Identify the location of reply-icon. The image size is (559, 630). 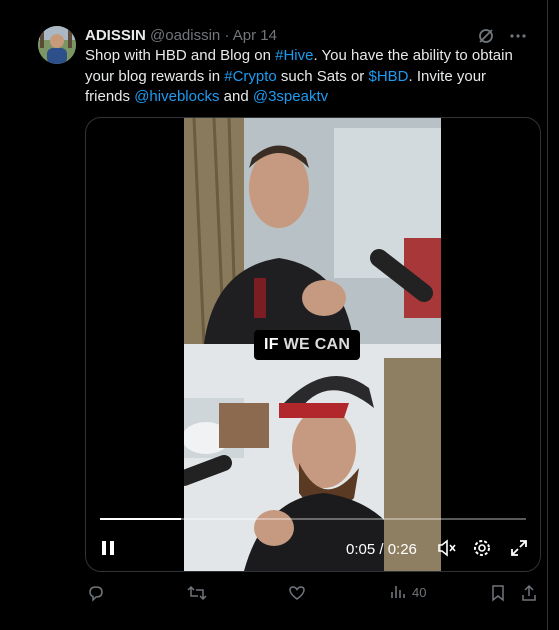
(96, 593).